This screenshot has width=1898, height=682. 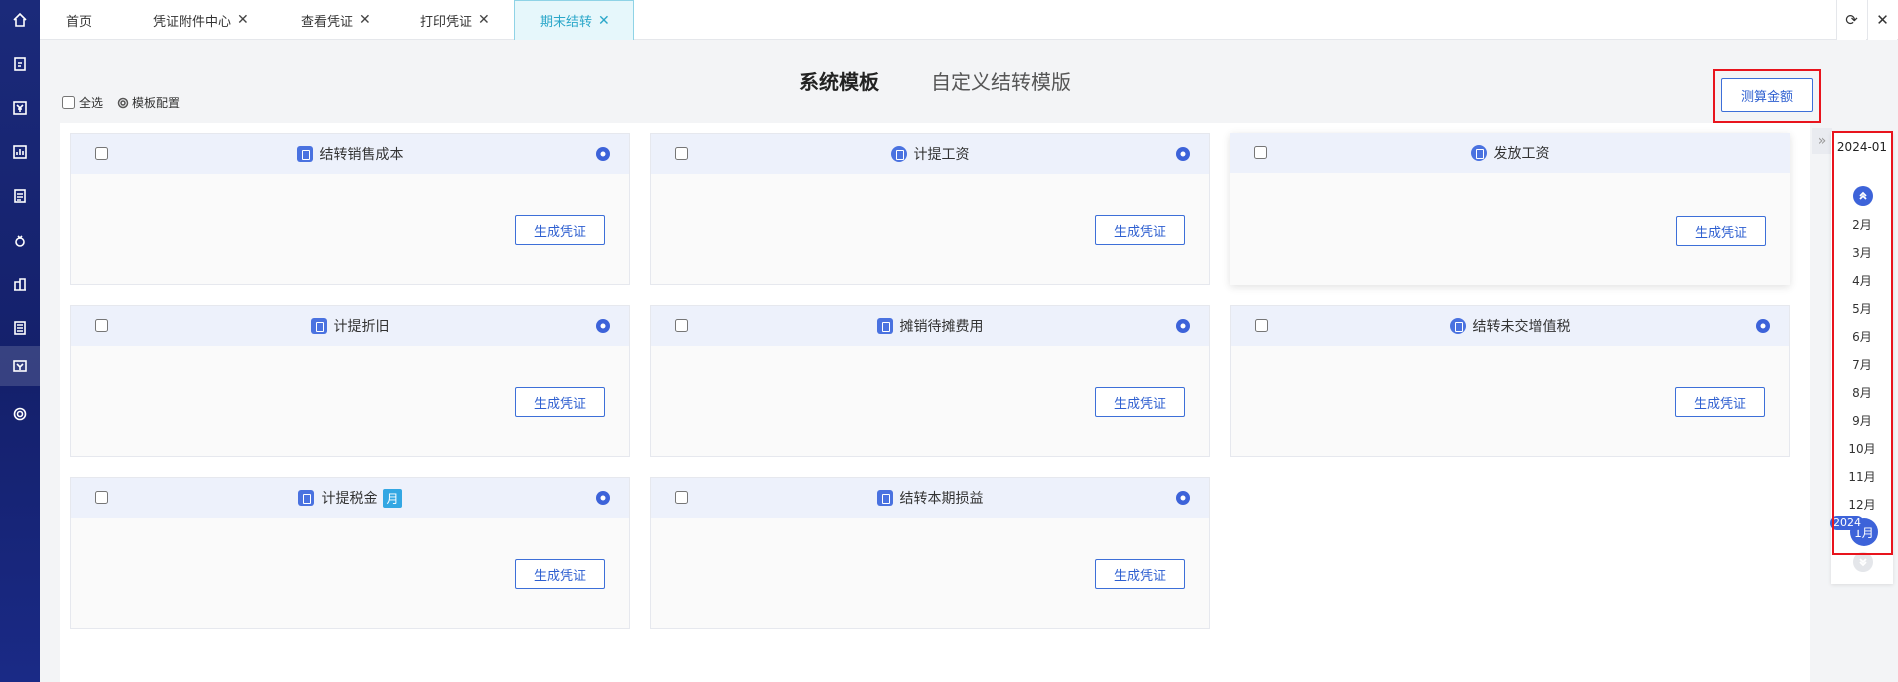 I want to click on ledger-icon, so click(x=20, y=196).